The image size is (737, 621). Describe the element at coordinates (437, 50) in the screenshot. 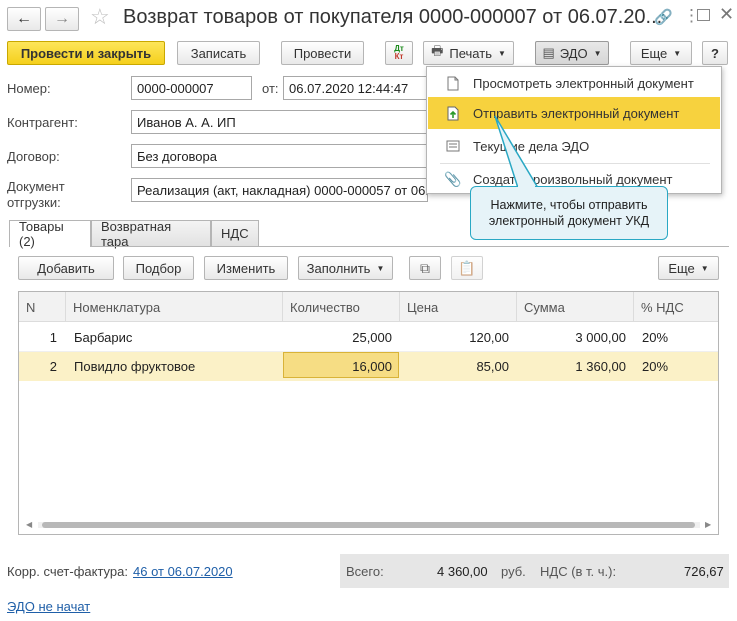

I see `printer-icon: 🖶` at that location.